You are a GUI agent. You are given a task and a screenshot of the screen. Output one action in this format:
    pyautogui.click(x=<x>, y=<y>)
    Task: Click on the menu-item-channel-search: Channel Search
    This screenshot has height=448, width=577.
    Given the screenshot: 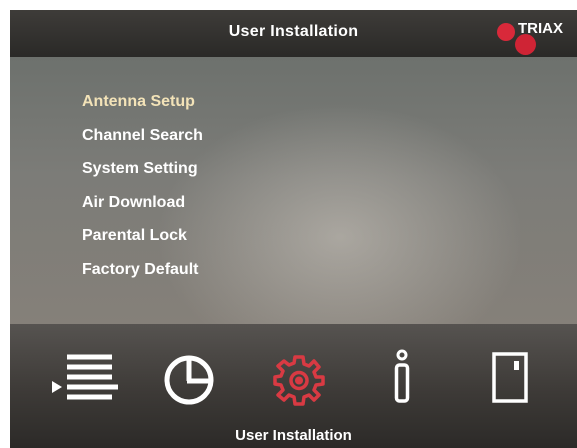 What is the action you would take?
    pyautogui.click(x=142, y=139)
    